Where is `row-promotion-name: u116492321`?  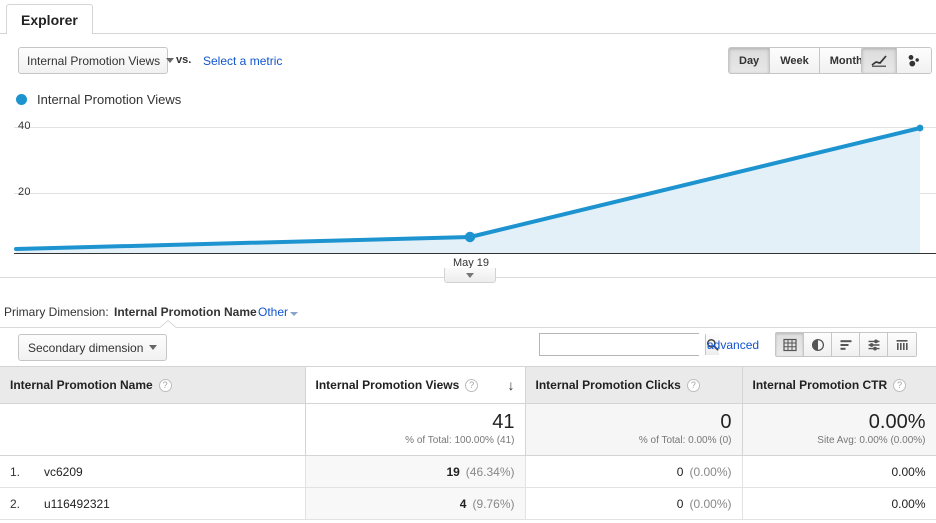 row-promotion-name: u116492321 is located at coordinates (77, 504).